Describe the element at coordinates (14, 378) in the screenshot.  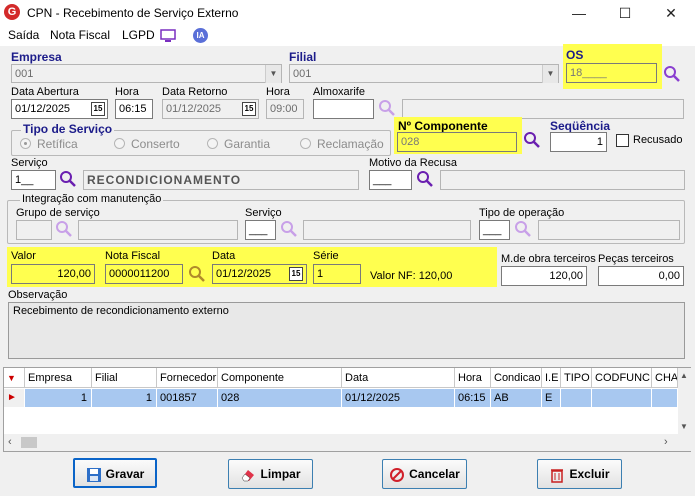
I see `grid-indicator-header: ▼` at that location.